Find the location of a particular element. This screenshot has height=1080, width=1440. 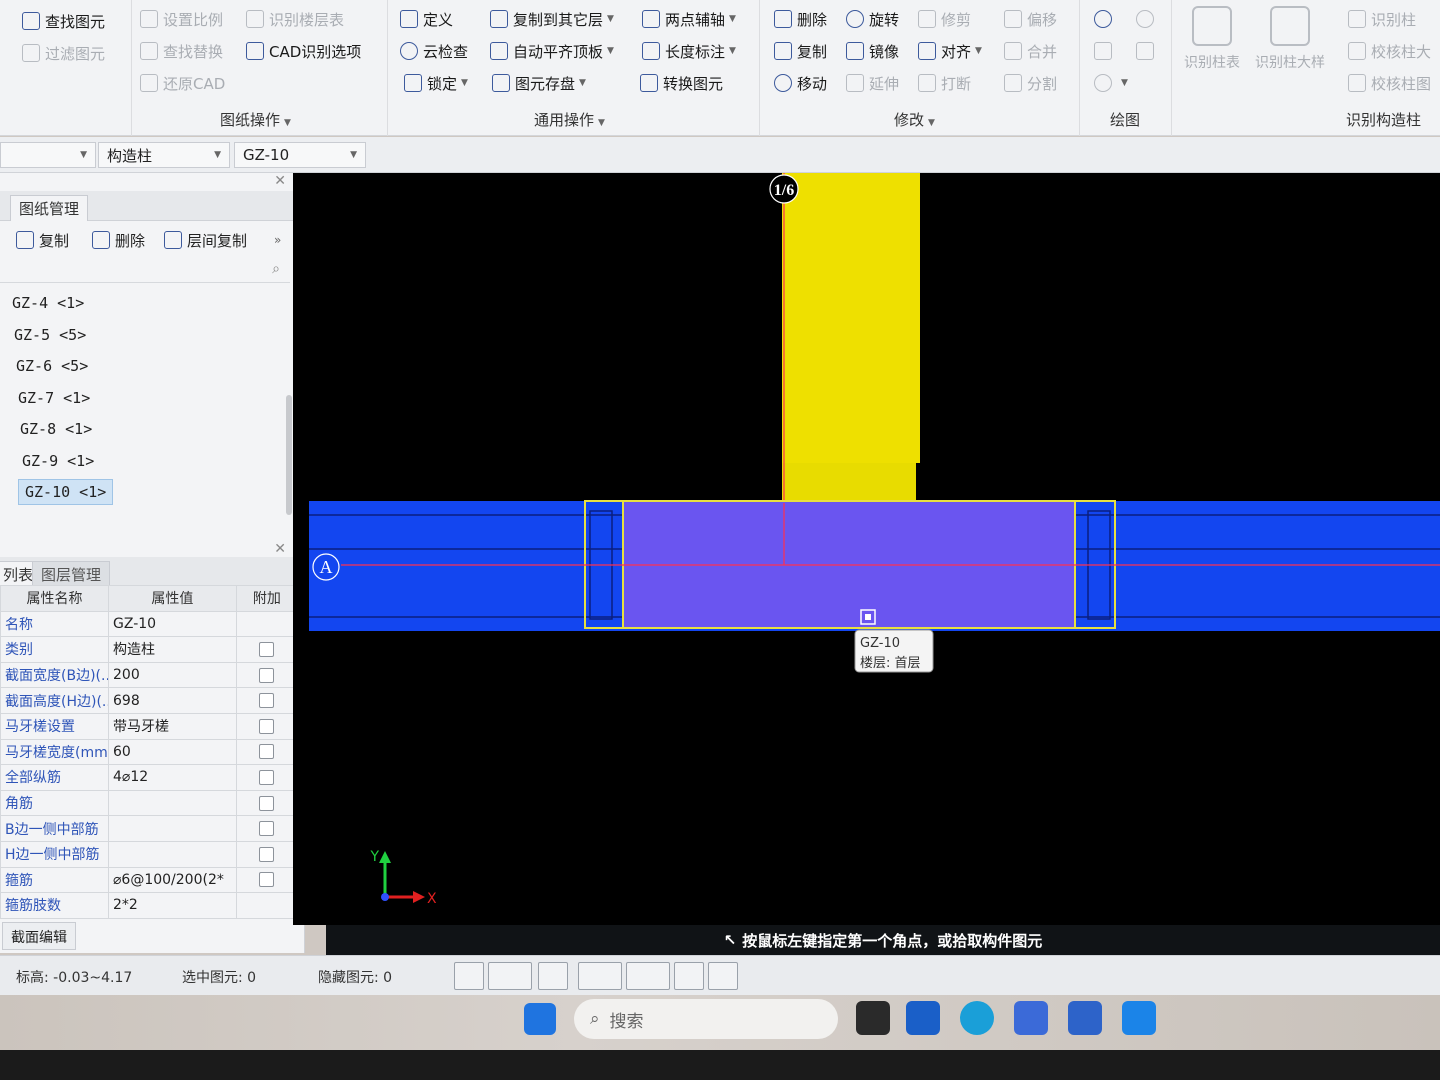

copy-button: 复制 is located at coordinates (800, 51).